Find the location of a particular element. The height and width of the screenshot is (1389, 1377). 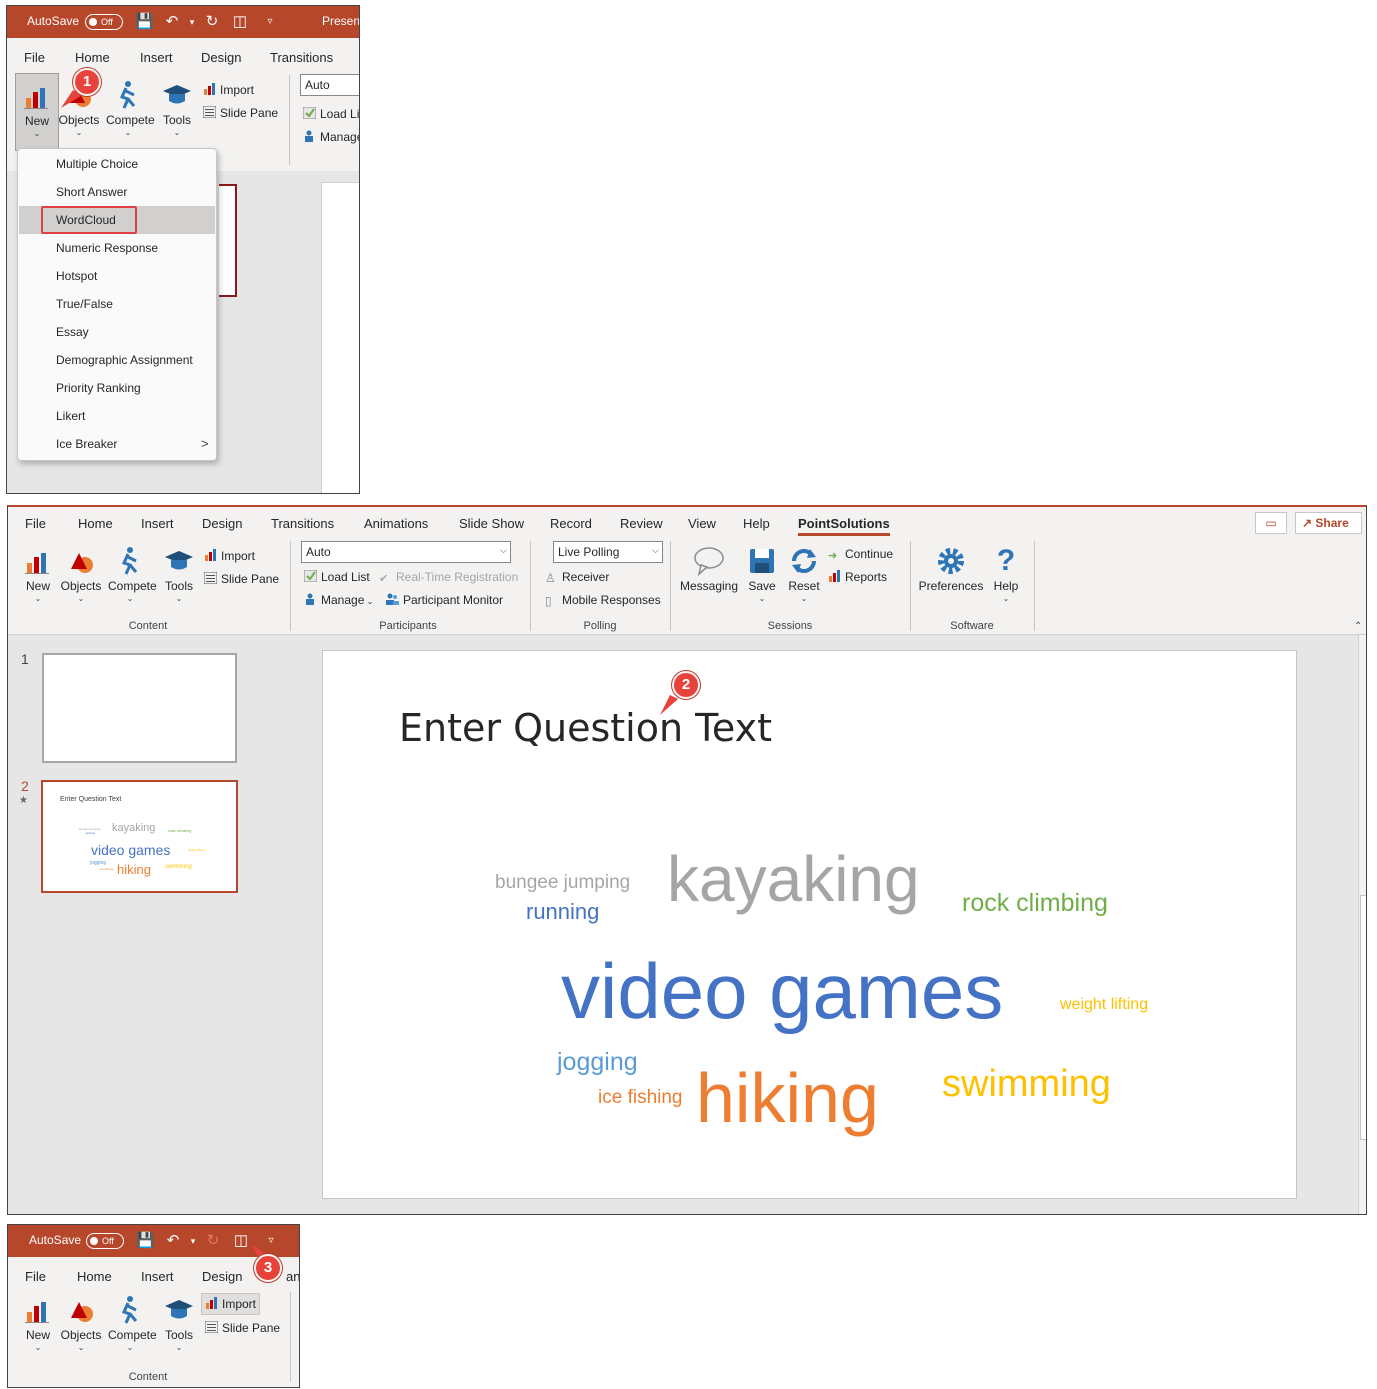

menu-item-true-false: True/False is located at coordinates (117, 304).